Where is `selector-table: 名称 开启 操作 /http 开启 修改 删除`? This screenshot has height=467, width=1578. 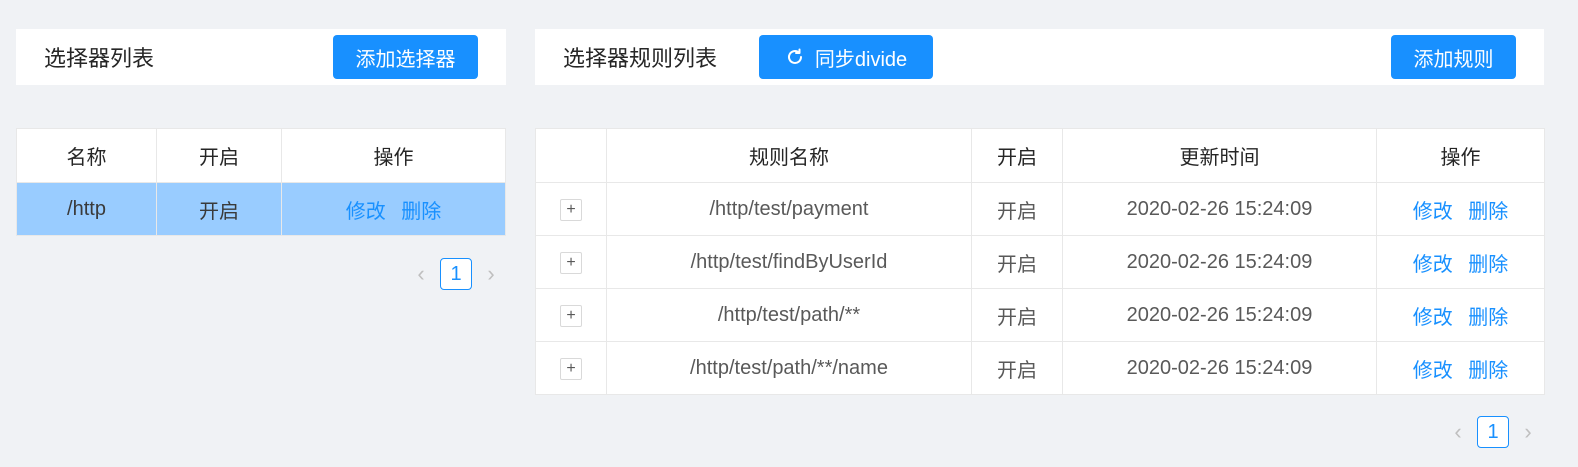 selector-table: 名称 开启 操作 /http 开启 修改 删除 is located at coordinates (261, 182).